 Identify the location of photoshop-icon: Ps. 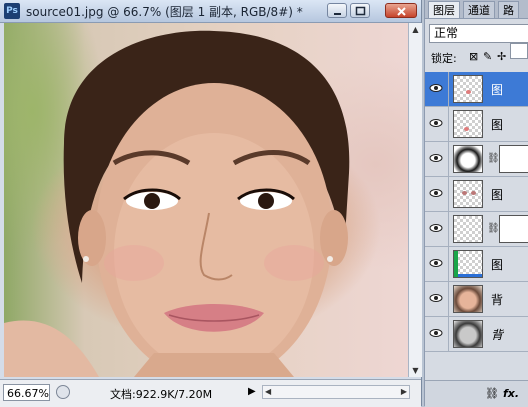
(12, 11).